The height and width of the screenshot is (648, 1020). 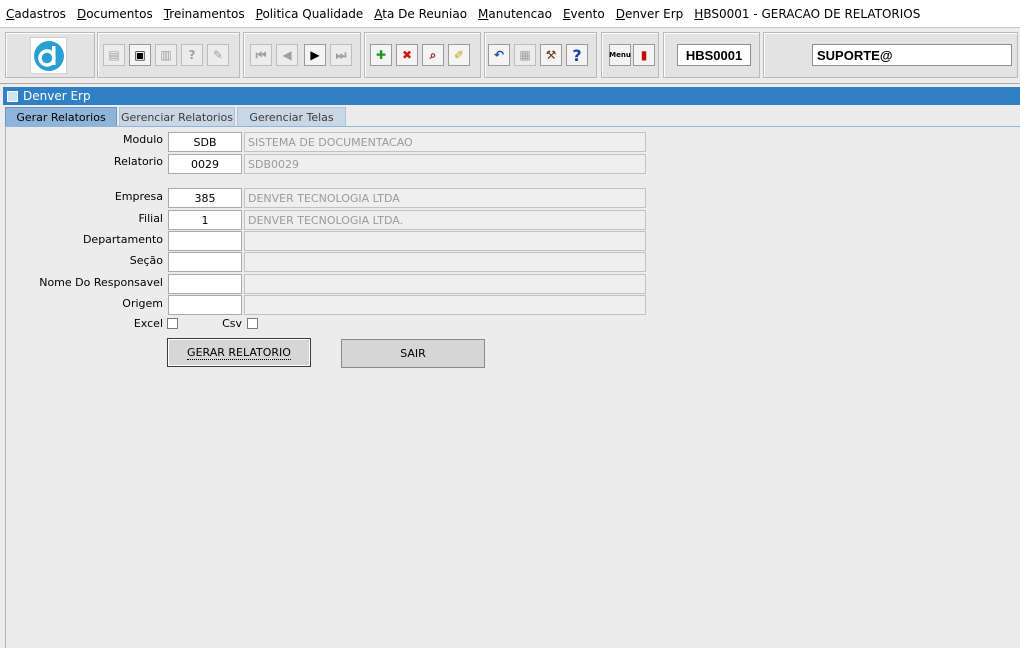 What do you see at coordinates (287, 55) in the screenshot?
I see `previous-record-icon: ◀` at bounding box center [287, 55].